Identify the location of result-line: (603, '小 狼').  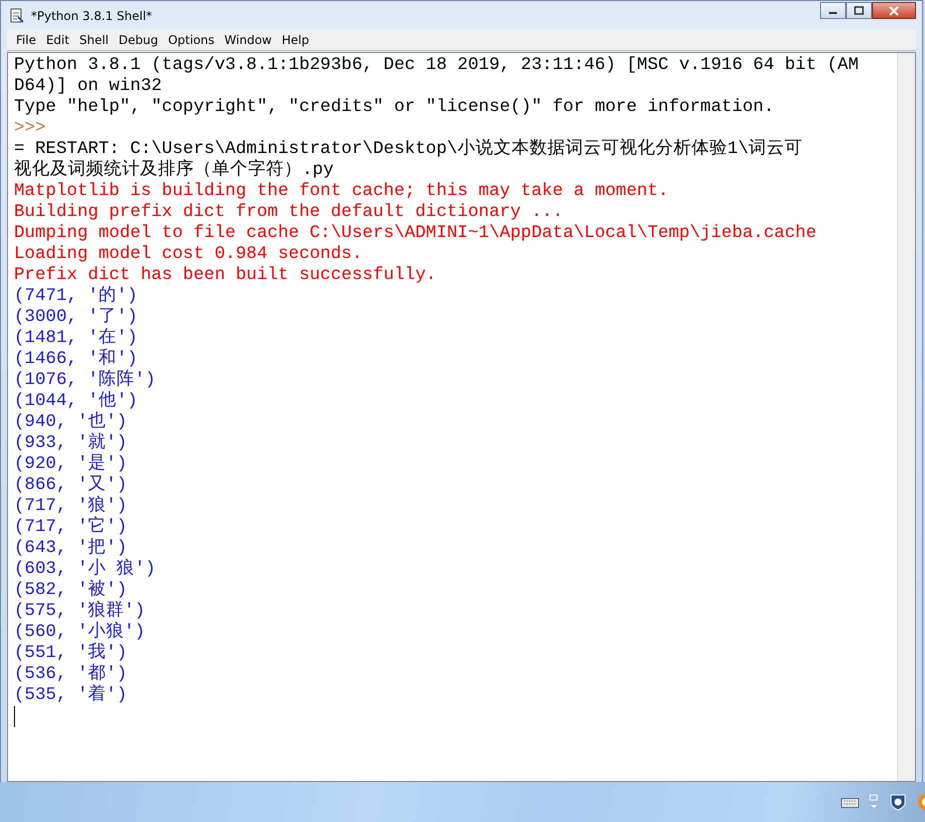
(85, 569).